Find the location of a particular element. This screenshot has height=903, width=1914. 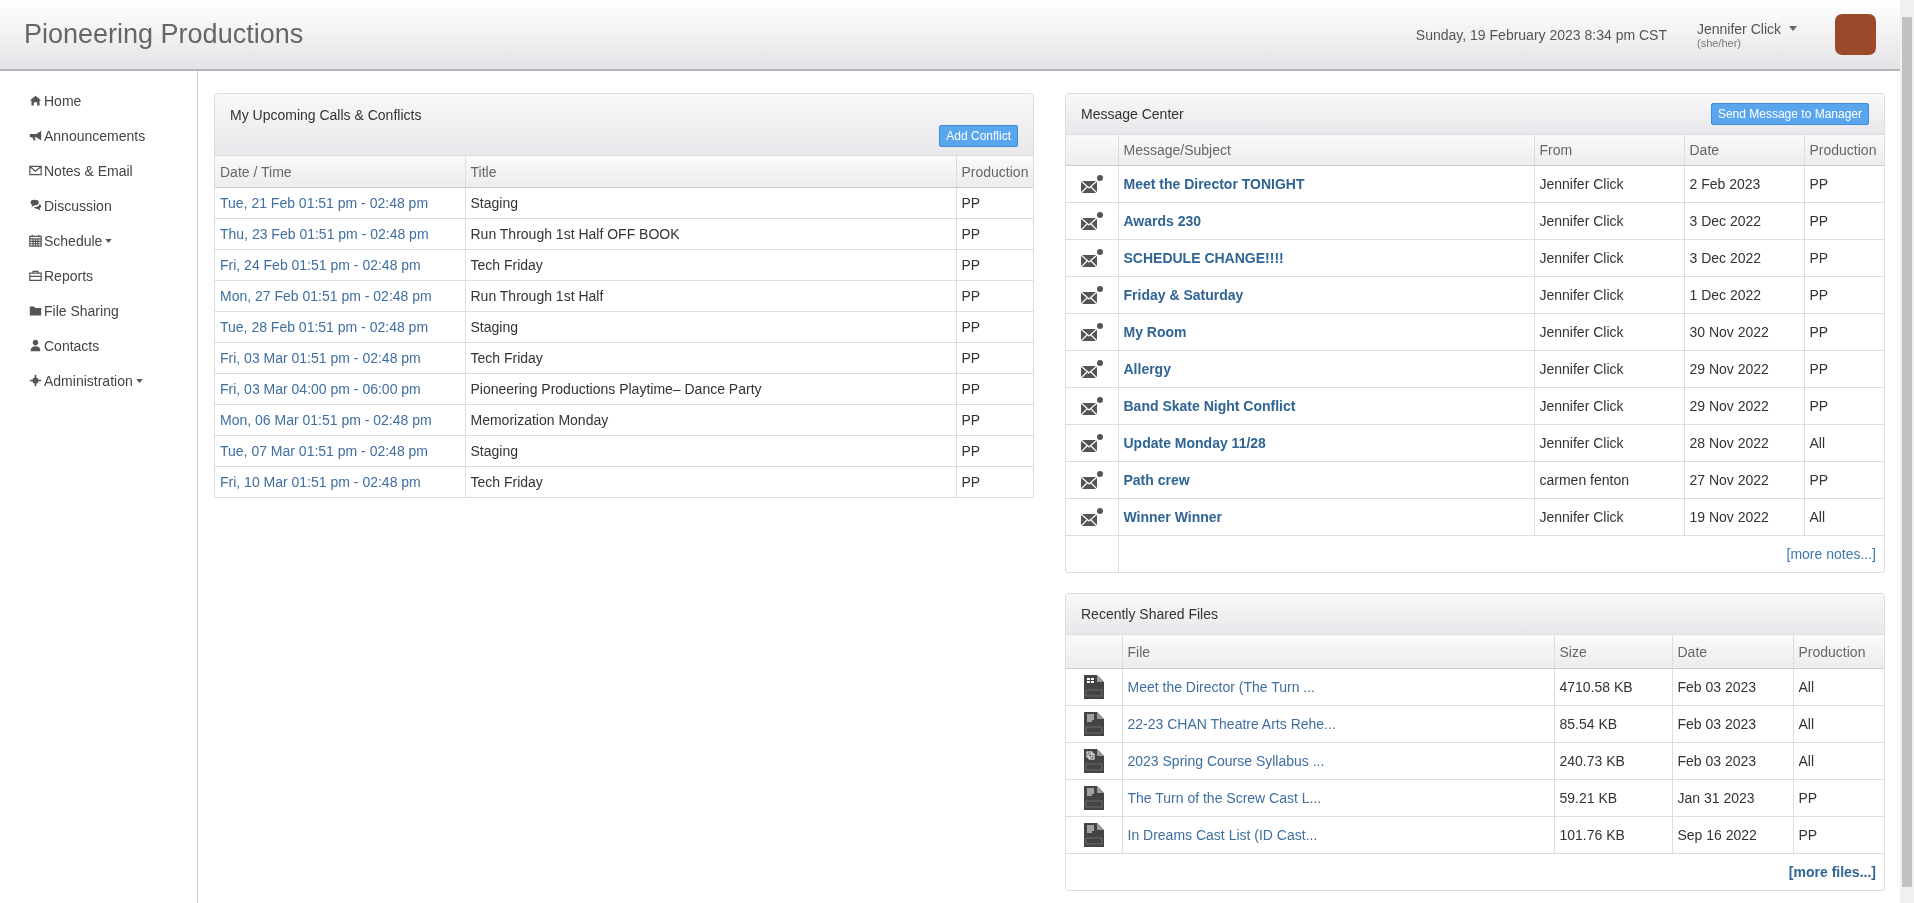

sidebar-item: Discussion is located at coordinates (70, 205).